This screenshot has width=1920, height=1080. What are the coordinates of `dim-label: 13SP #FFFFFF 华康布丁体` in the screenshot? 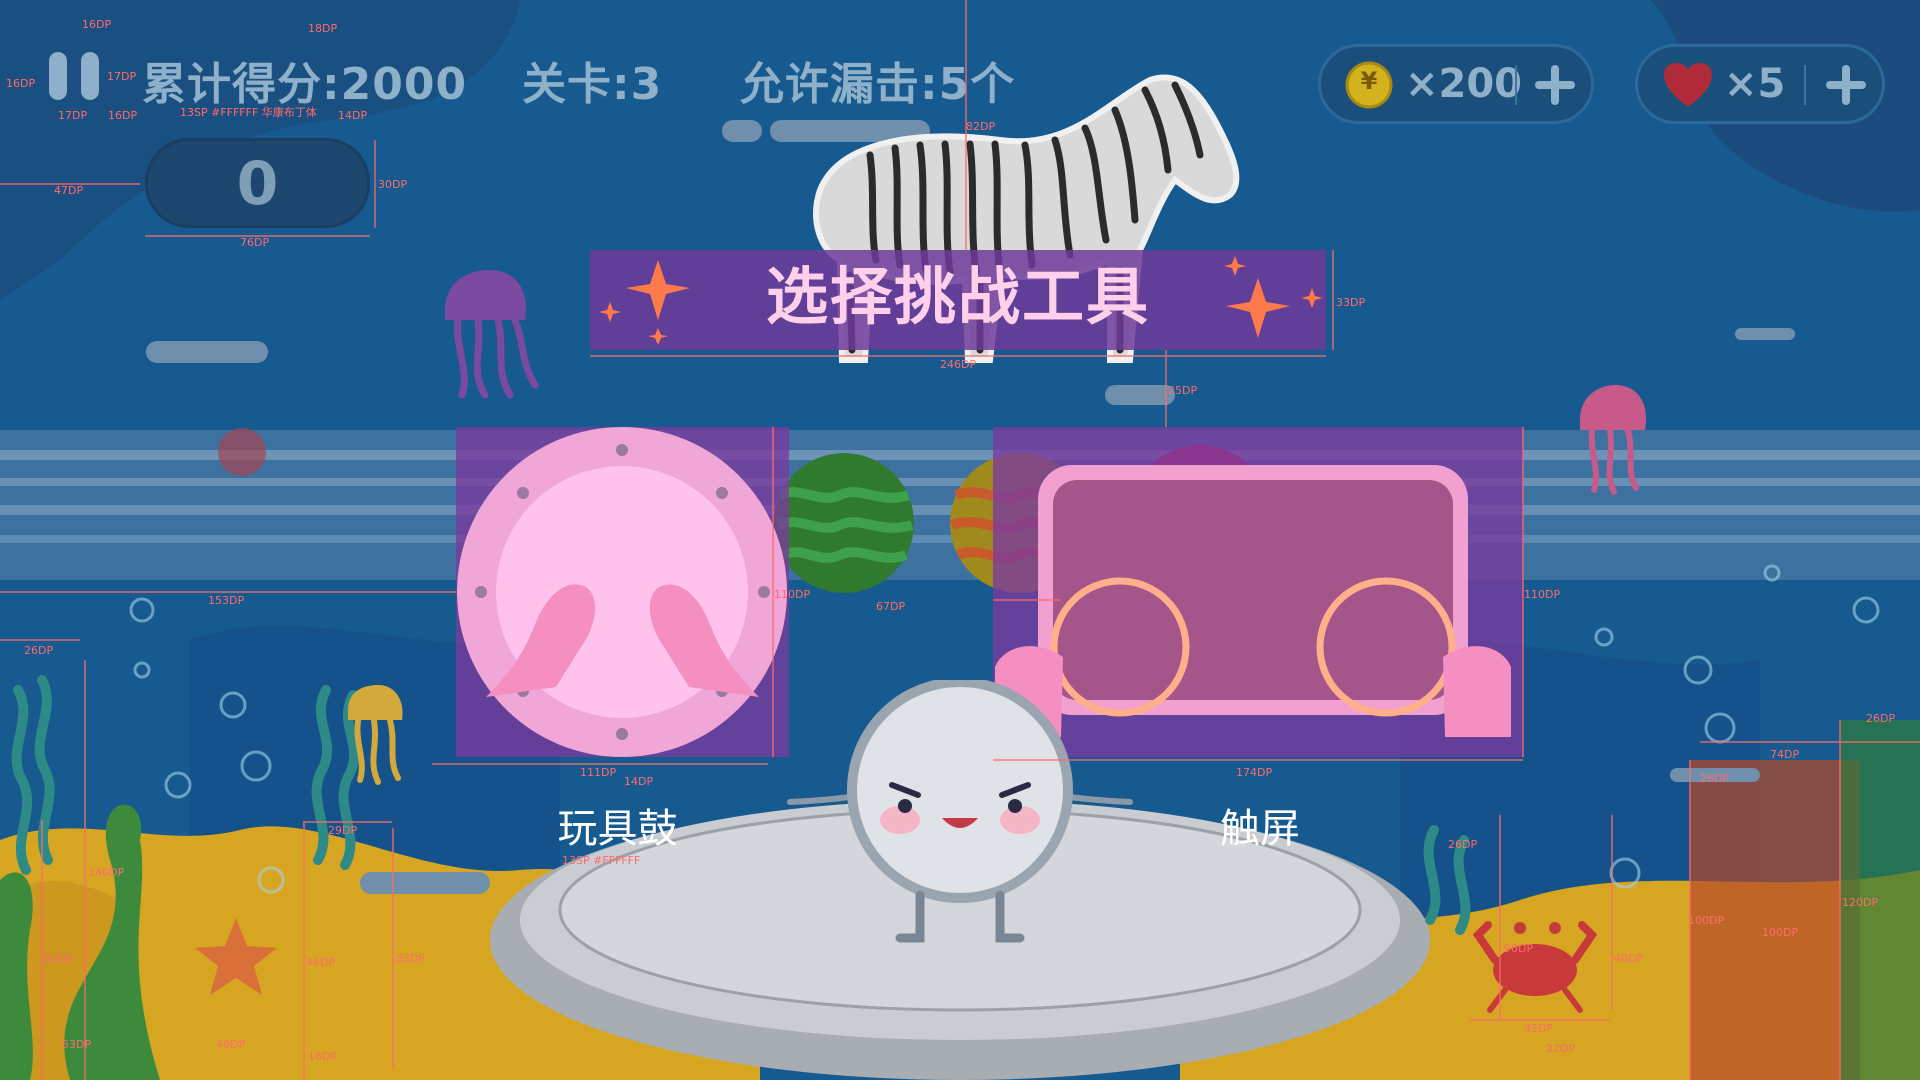 It's located at (248, 112).